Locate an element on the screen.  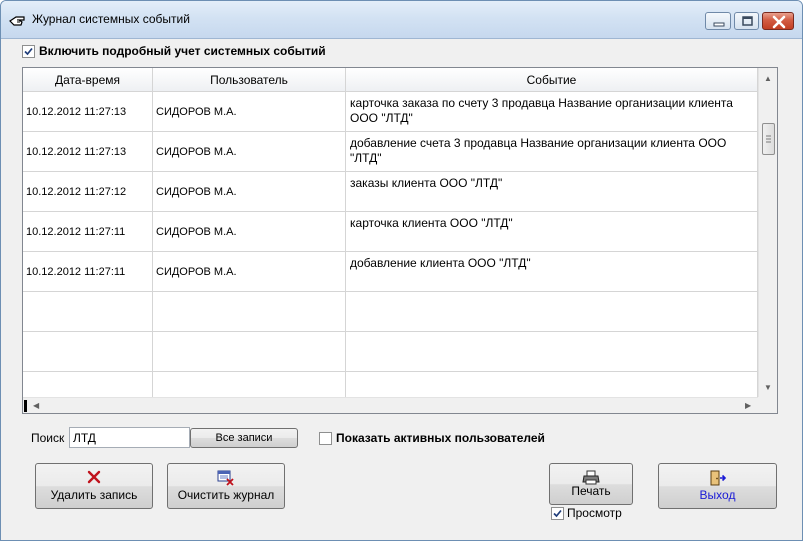
event-cell: заказы клиента ООО "ЛТД" is located at coordinates (552, 192).